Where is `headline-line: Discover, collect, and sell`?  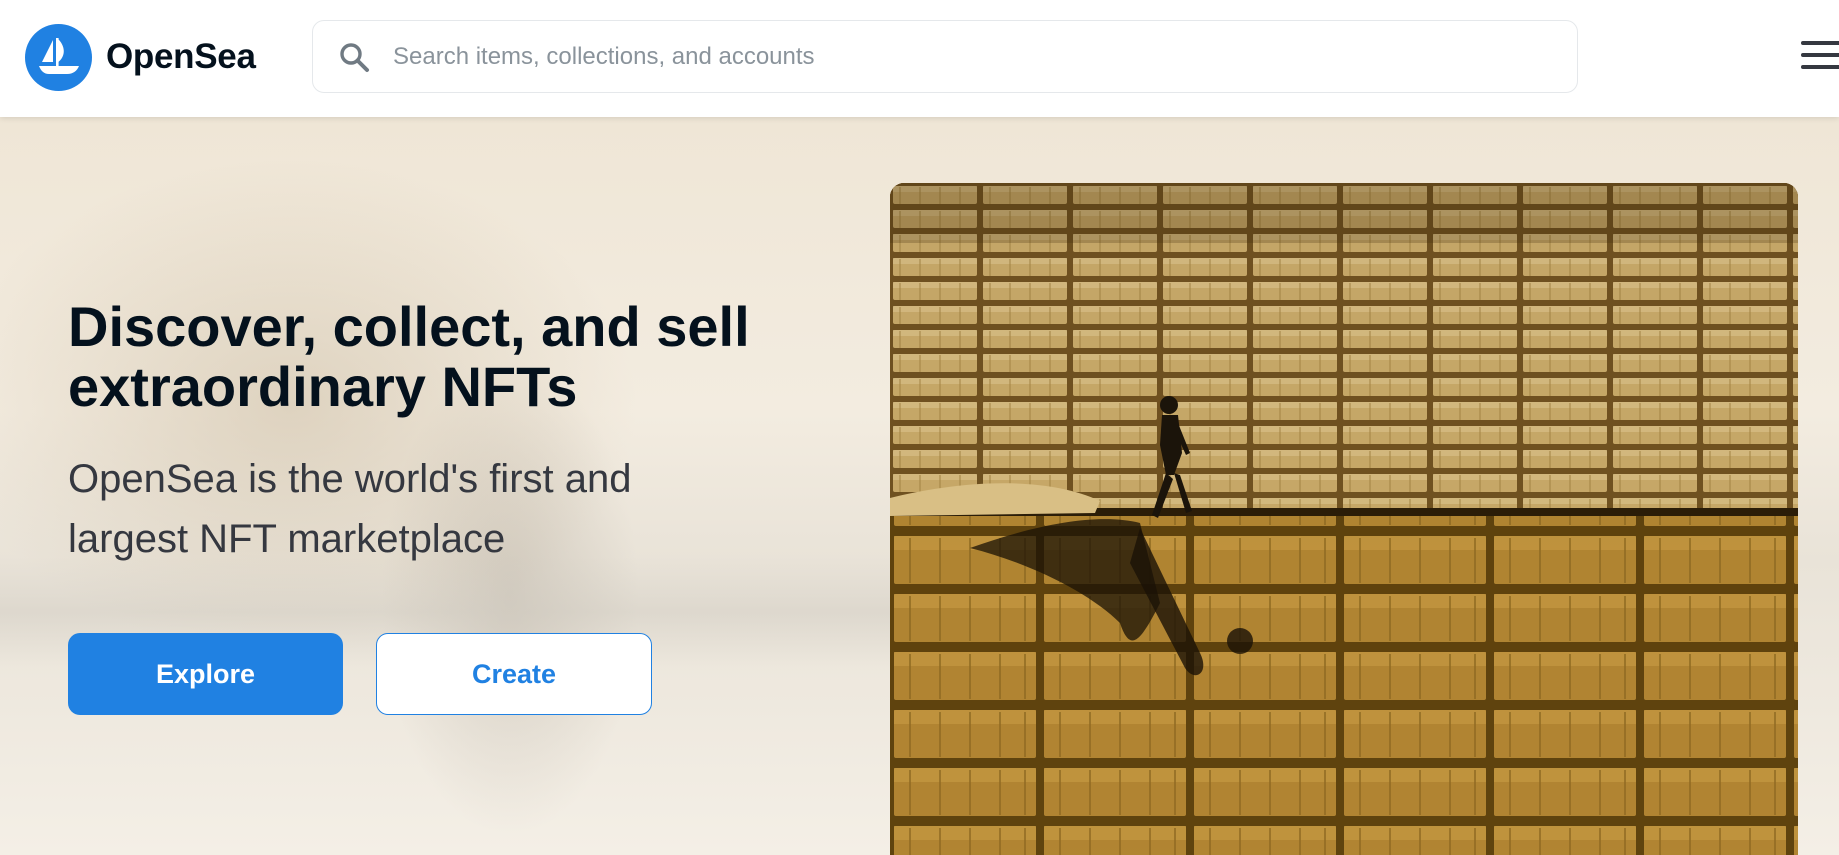 headline-line: Discover, collect, and sell is located at coordinates (409, 326).